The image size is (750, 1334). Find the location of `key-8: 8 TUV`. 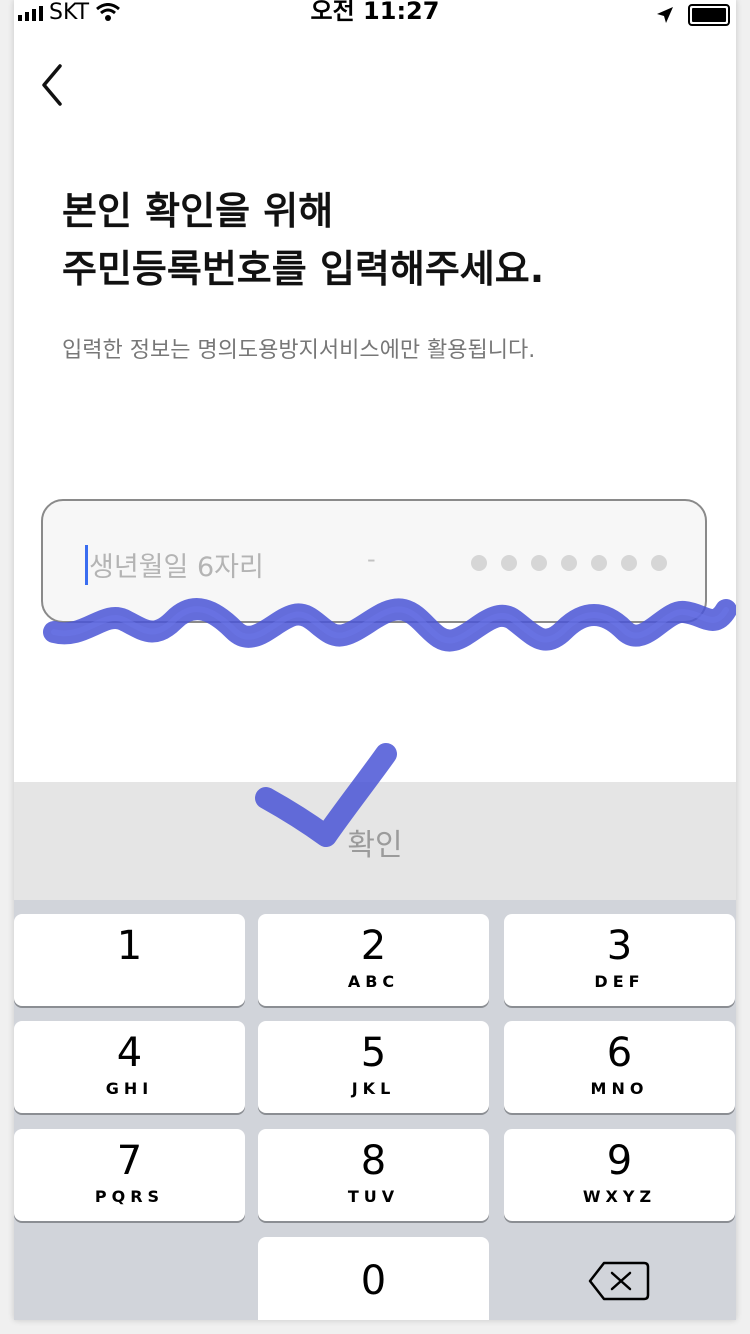

key-8: 8 TUV is located at coordinates (373, 1175).